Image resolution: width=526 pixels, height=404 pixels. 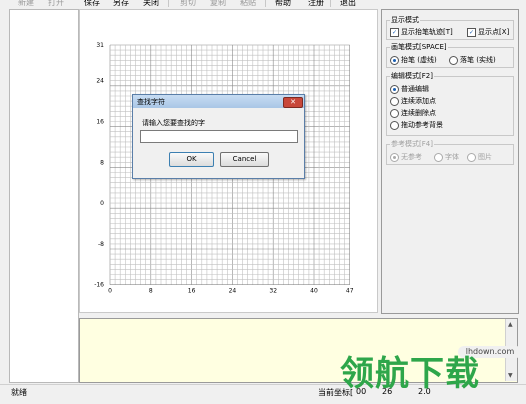 I want to click on continuous-add-label: 连续添加点, so click(x=418, y=101).